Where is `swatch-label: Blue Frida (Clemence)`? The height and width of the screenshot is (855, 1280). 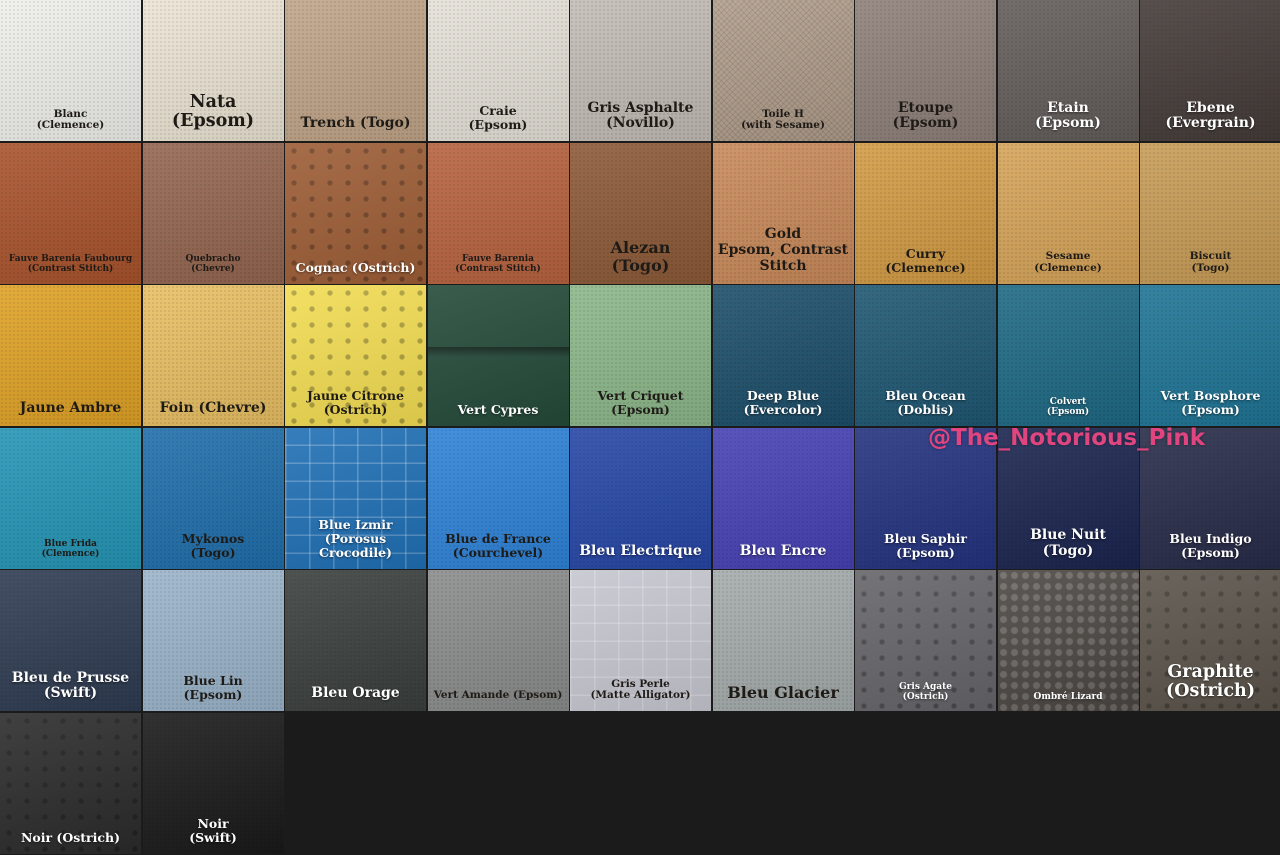 swatch-label: Blue Frida (Clemence) is located at coordinates (70, 549).